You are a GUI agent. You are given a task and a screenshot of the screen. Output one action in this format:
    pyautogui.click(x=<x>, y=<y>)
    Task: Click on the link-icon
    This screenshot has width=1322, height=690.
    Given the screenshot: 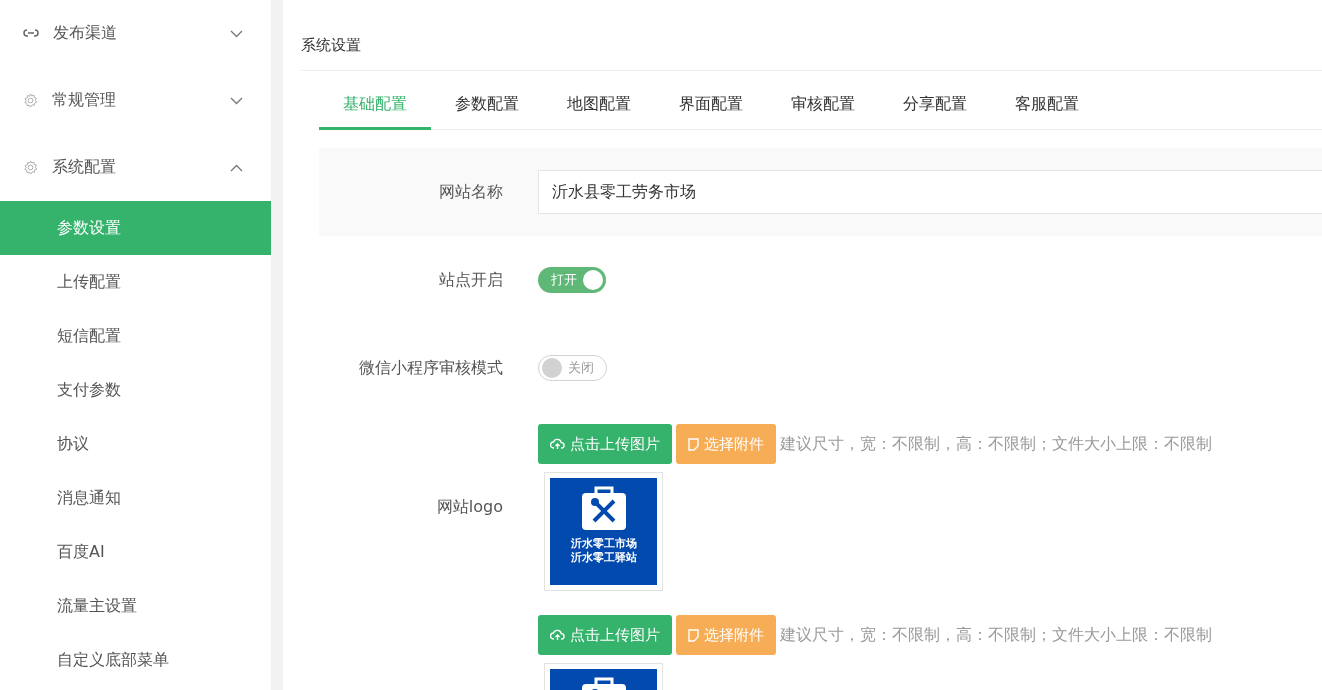 What is the action you would take?
    pyautogui.click(x=31, y=33)
    